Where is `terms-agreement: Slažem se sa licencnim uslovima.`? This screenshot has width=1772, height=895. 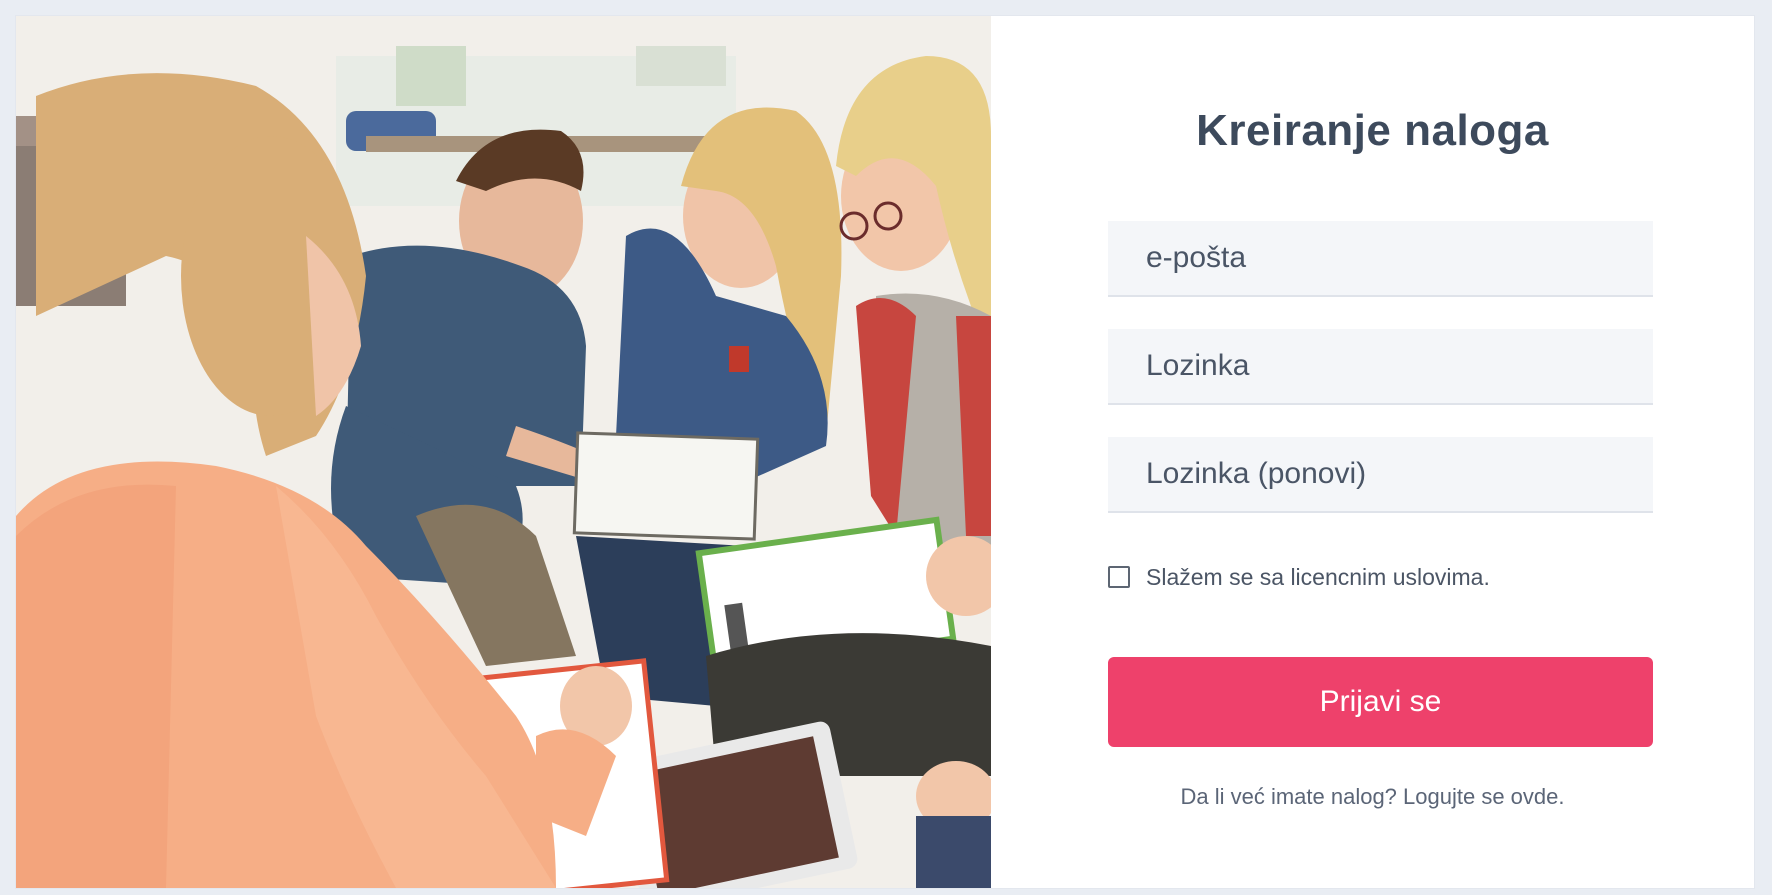
terms-agreement: Slažem se sa licencnim uslovima. is located at coordinates (1299, 577).